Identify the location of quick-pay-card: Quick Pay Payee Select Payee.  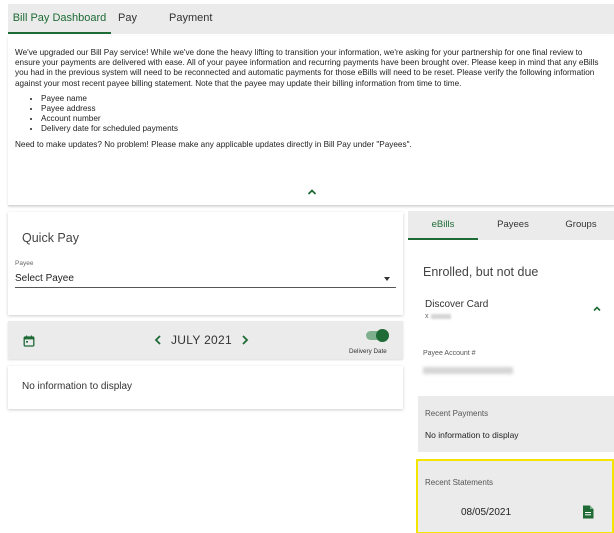
(205, 263).